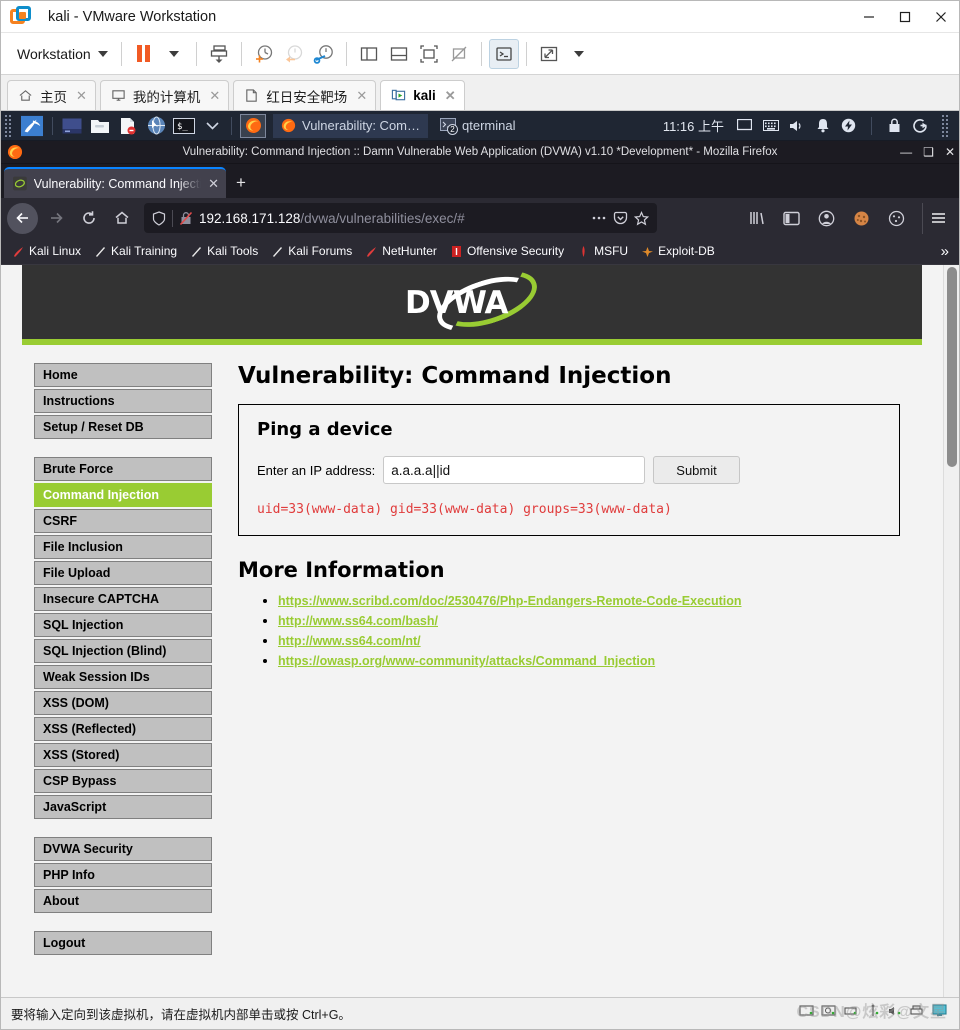 This screenshot has width=960, height=1030. I want to click on account-button, so click(826, 218).